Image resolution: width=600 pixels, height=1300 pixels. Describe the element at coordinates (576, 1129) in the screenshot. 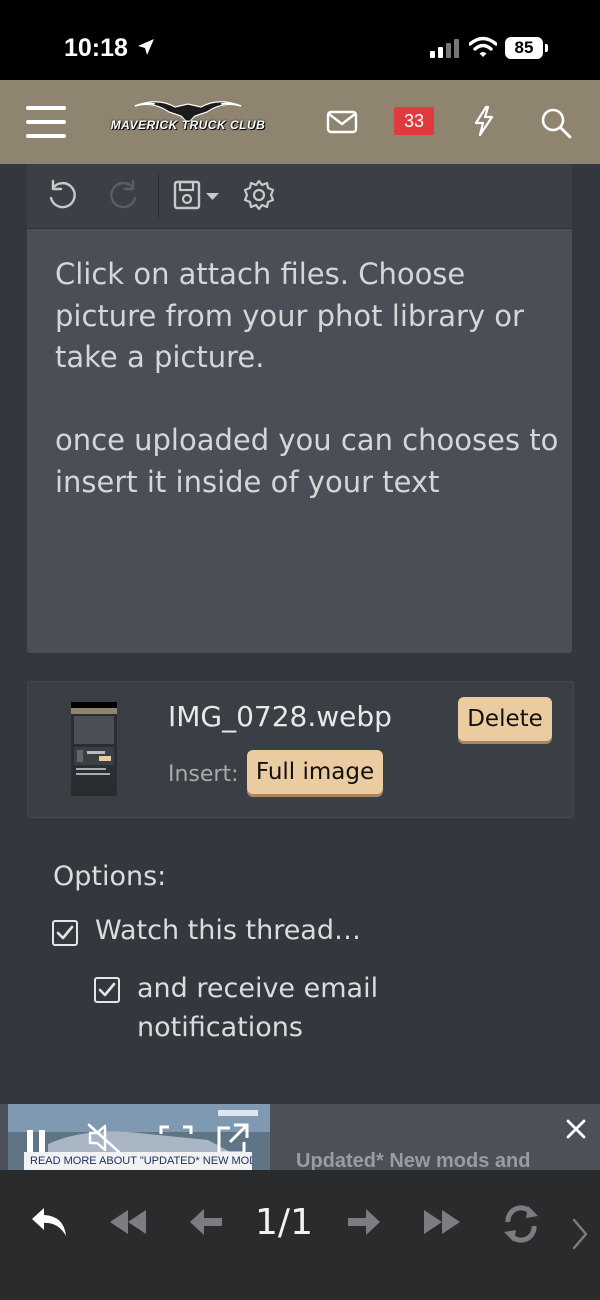

I see `close-icon` at that location.